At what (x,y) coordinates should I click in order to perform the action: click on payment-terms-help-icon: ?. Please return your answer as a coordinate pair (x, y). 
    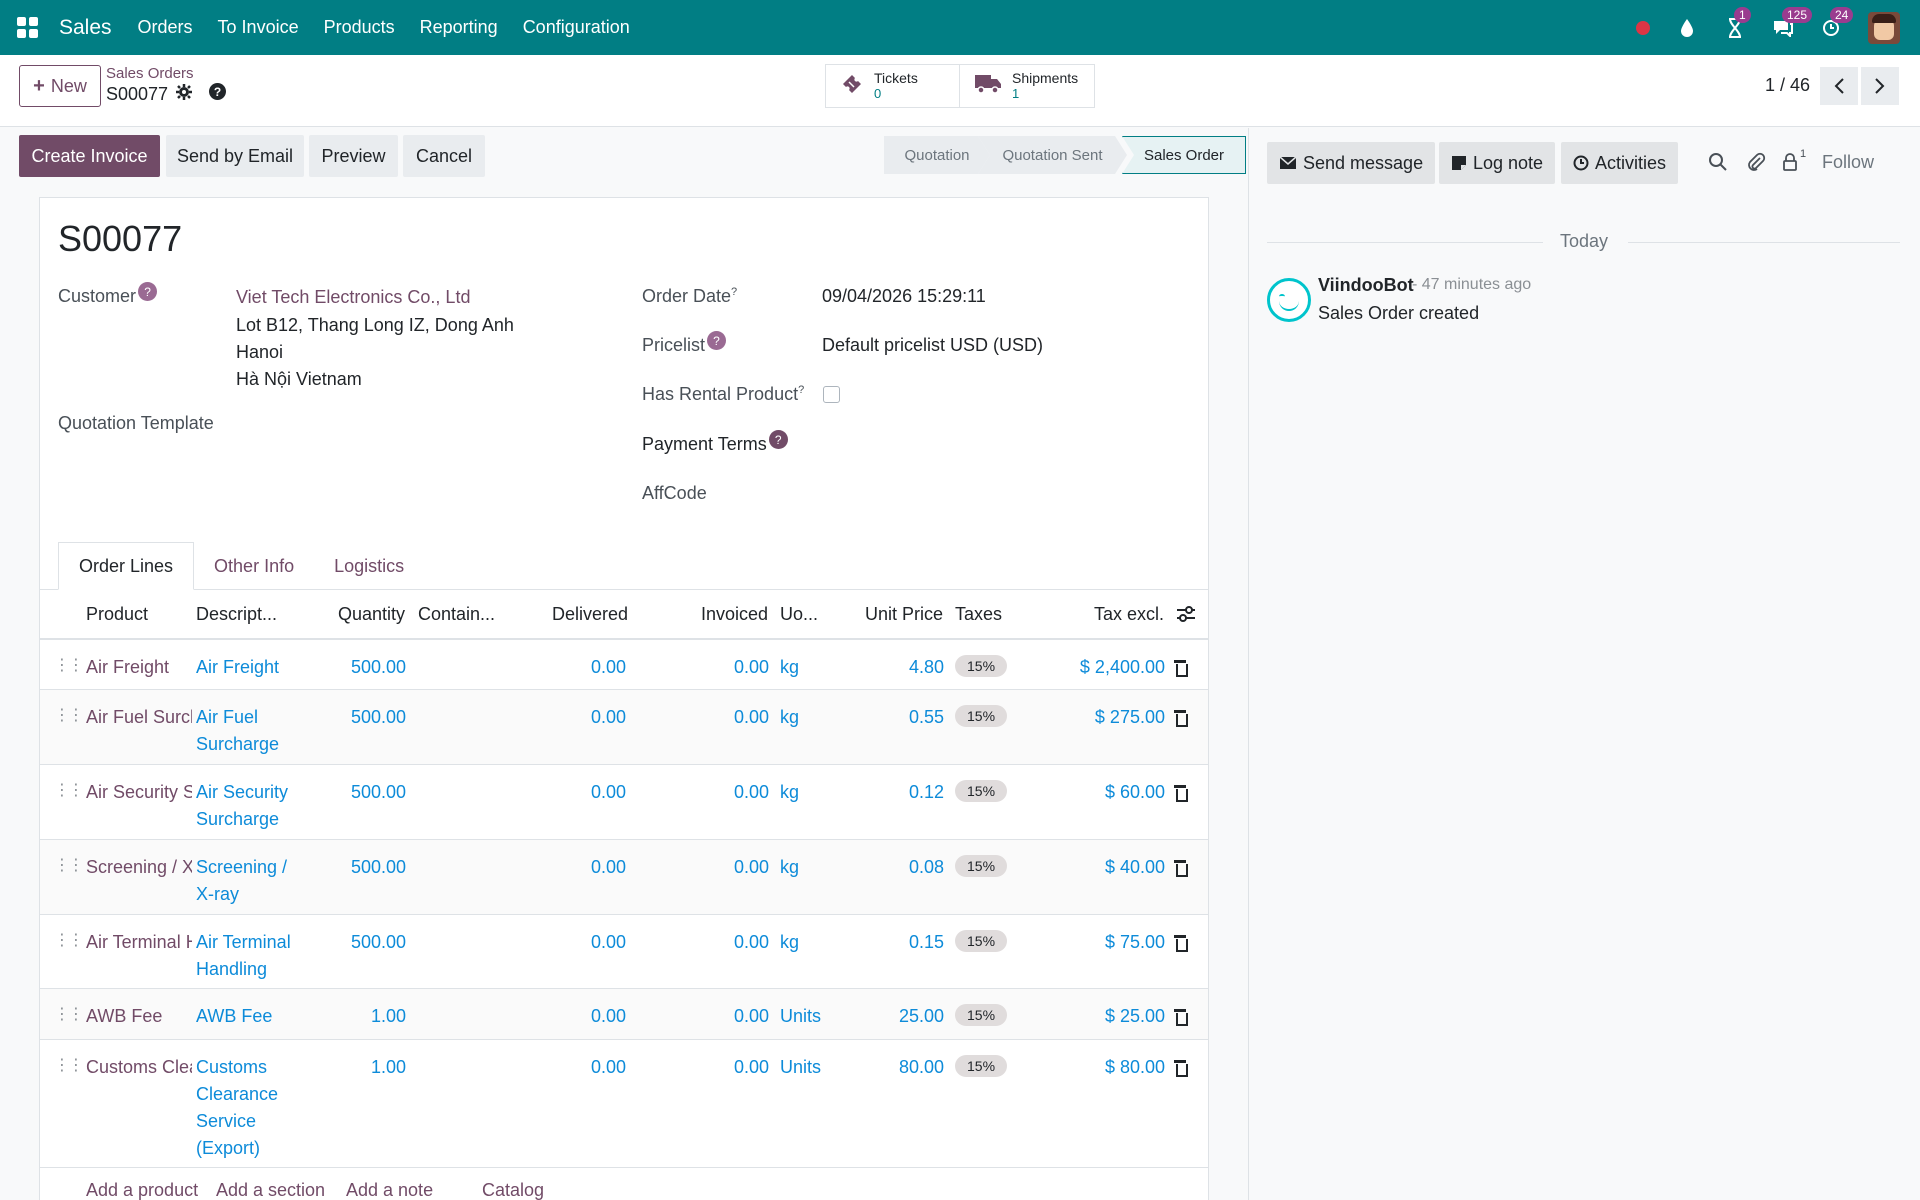
    Looking at the image, I should click on (778, 439).